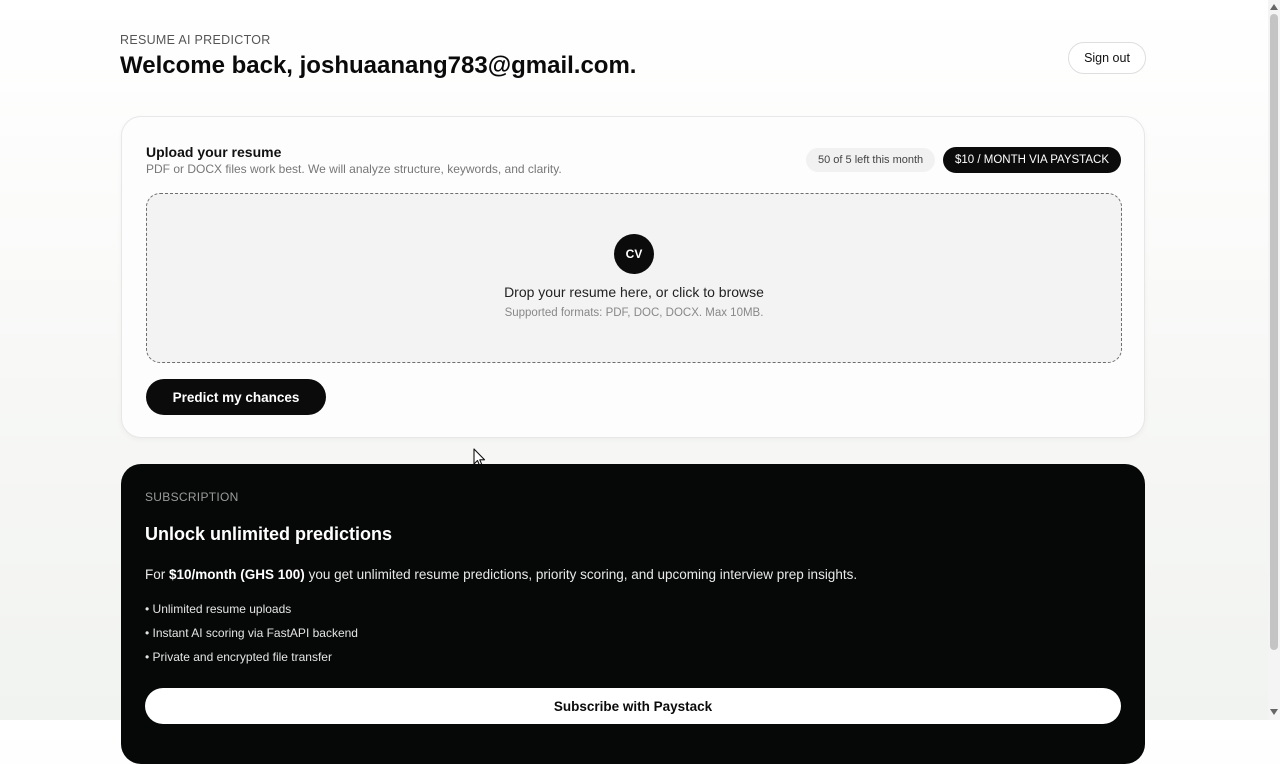 The image size is (1280, 764). I want to click on scroll-down-arrow-icon, so click(1274, 712).